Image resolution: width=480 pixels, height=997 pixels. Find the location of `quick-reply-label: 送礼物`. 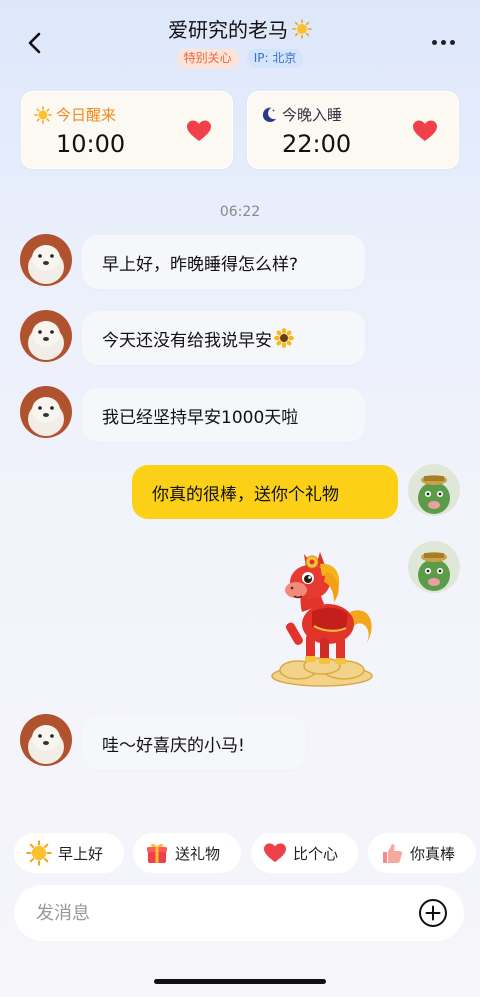

quick-reply-label: 送礼物 is located at coordinates (198, 853).